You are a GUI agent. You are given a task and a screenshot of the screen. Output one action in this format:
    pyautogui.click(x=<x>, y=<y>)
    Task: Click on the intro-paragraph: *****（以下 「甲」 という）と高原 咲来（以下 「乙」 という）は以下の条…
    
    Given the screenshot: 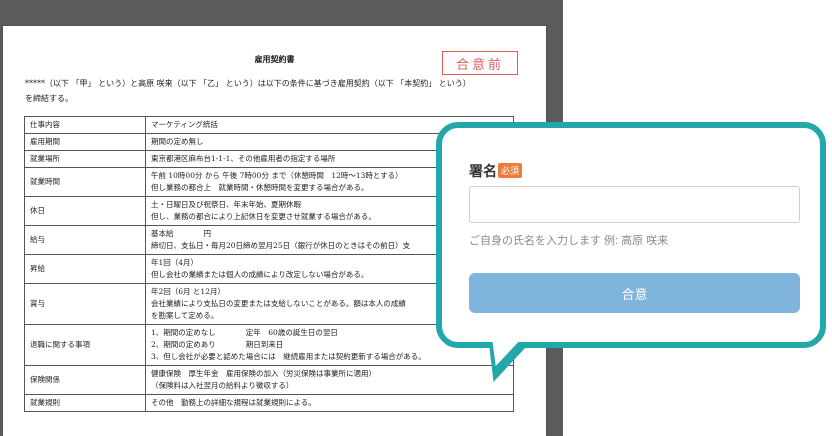 What is the action you would take?
    pyautogui.click(x=275, y=91)
    